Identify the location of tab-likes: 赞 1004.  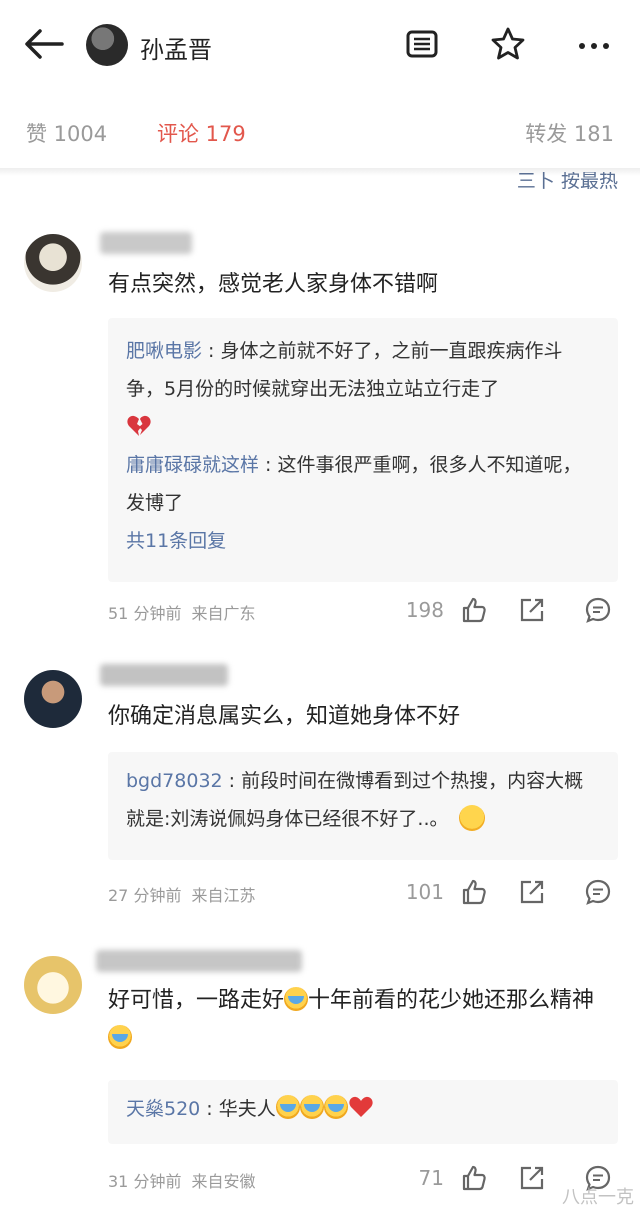
(66, 133).